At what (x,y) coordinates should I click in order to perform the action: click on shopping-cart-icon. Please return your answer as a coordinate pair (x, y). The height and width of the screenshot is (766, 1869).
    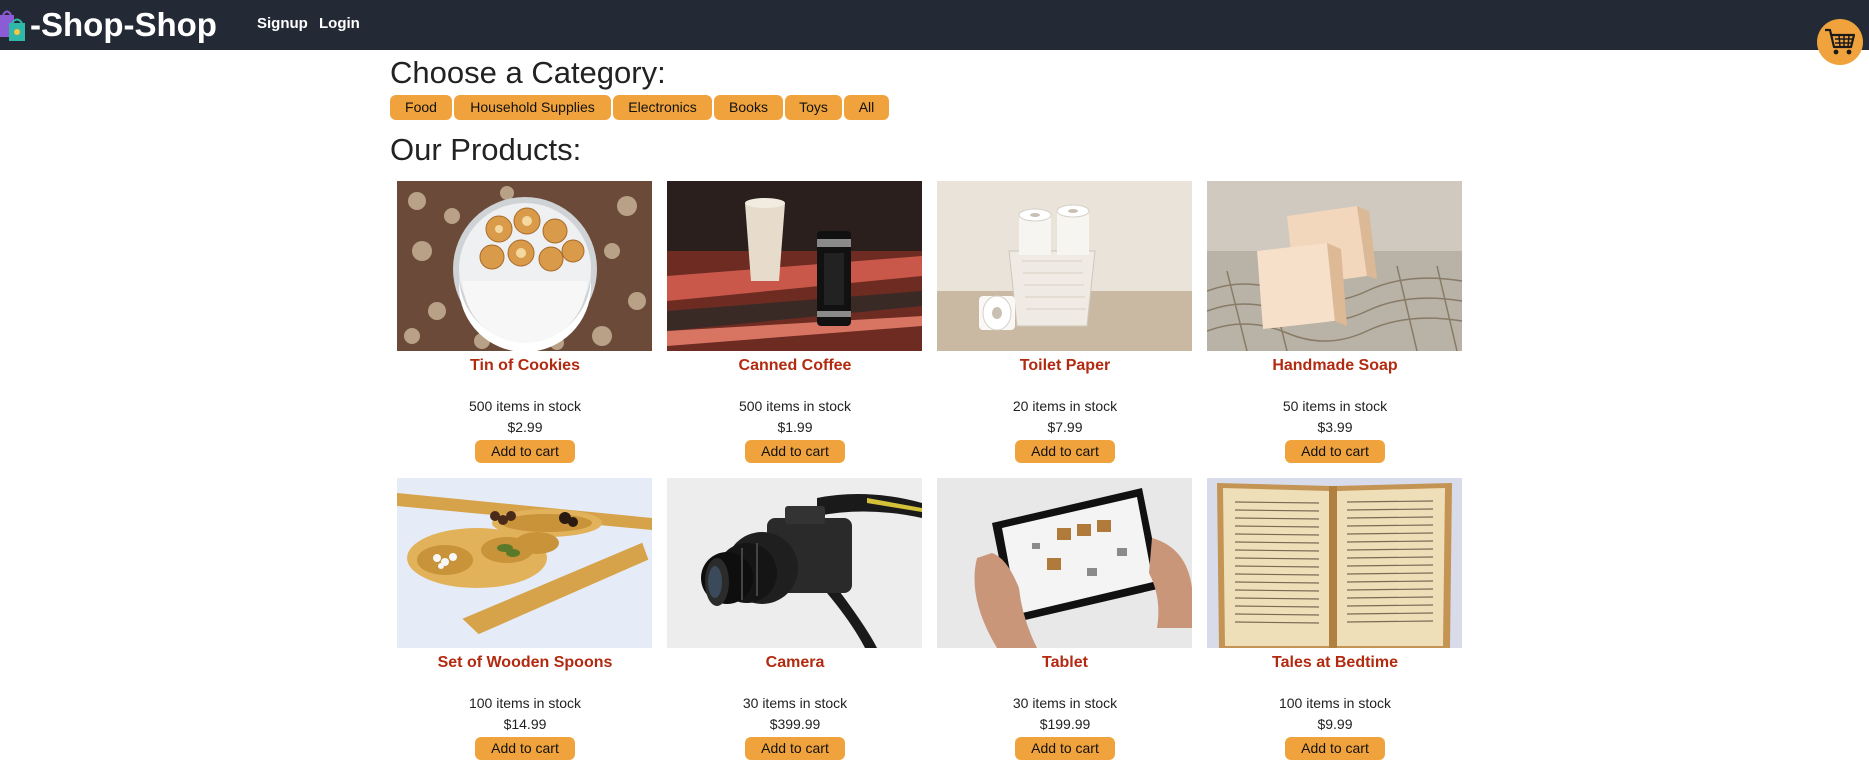
    Looking at the image, I should click on (1840, 41).